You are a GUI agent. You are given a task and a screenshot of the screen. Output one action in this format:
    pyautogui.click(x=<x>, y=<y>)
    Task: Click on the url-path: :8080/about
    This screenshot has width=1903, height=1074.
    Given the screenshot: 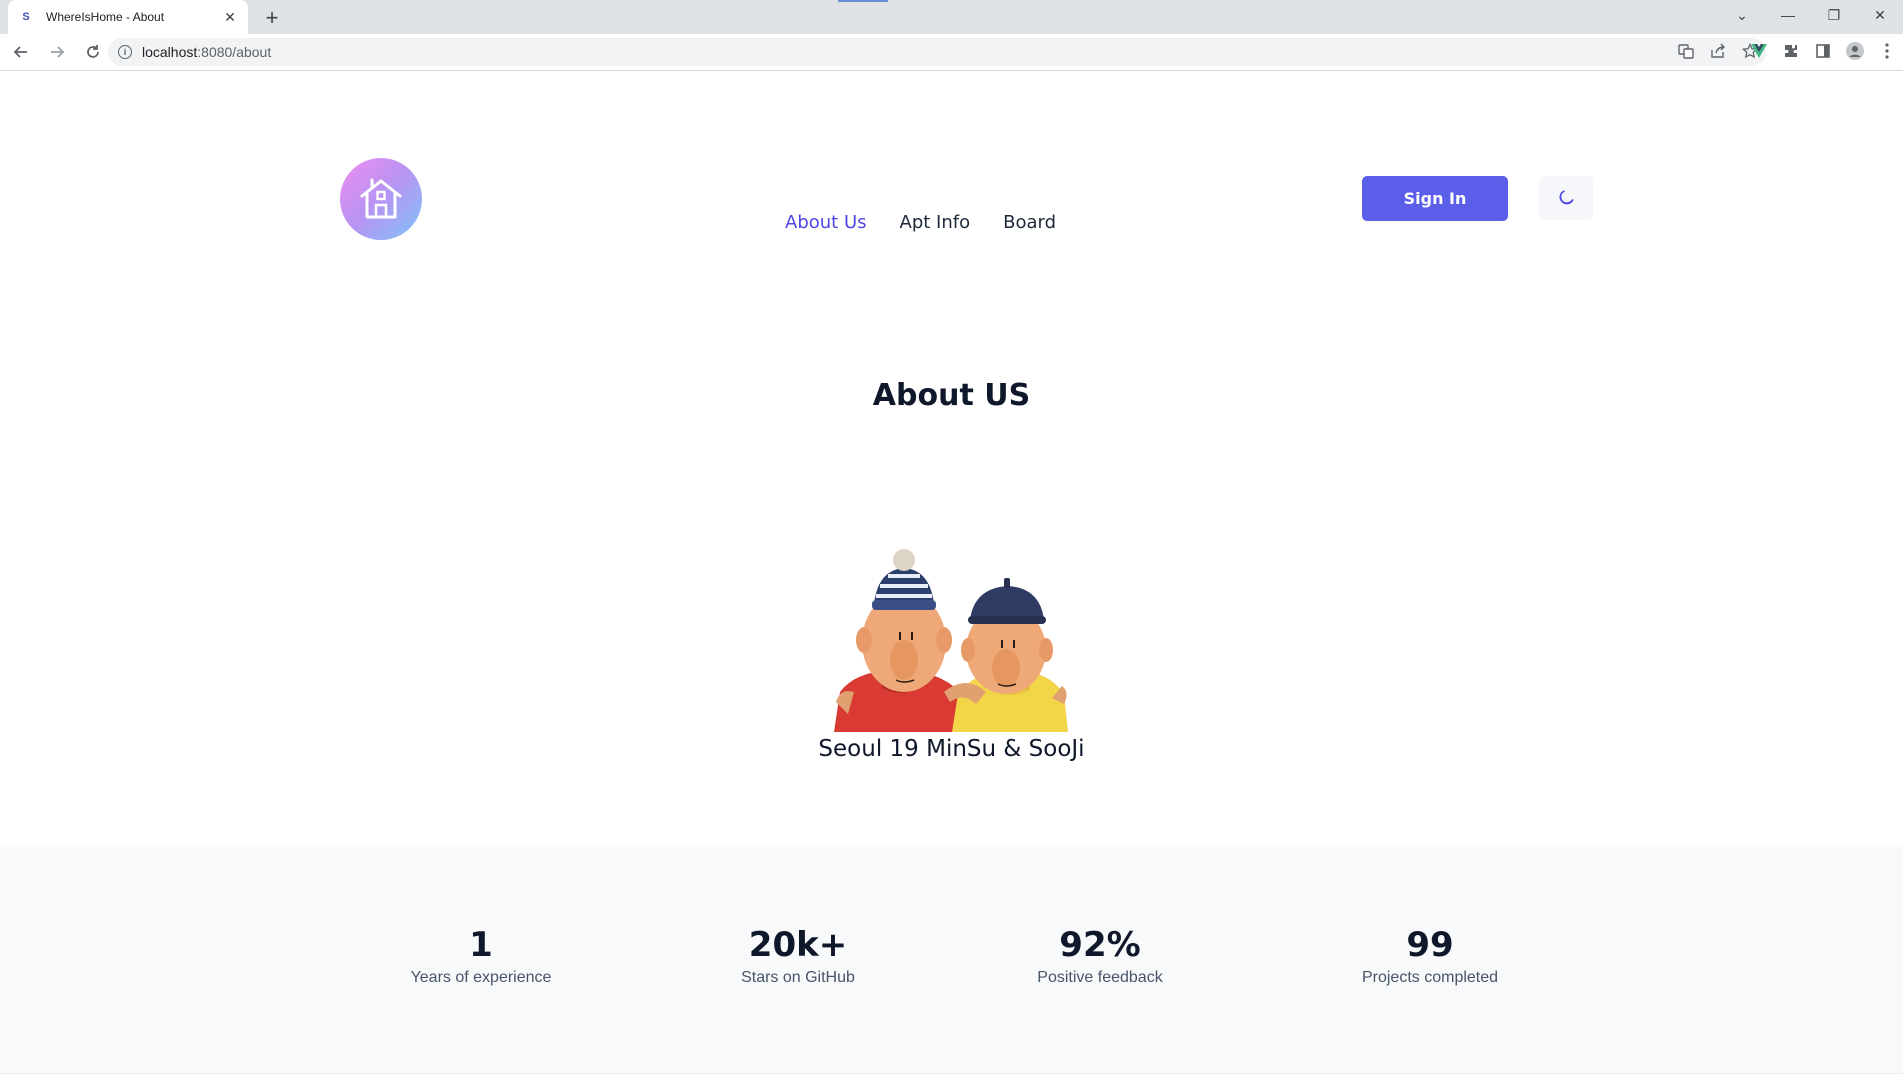 What is the action you would take?
    pyautogui.click(x=234, y=52)
    